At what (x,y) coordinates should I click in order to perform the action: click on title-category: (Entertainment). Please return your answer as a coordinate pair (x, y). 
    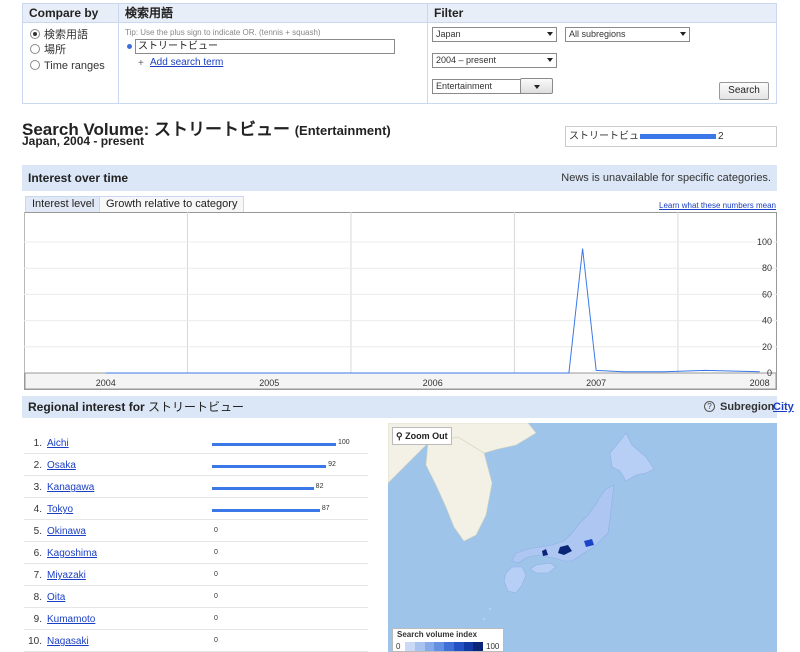
    Looking at the image, I should click on (342, 130).